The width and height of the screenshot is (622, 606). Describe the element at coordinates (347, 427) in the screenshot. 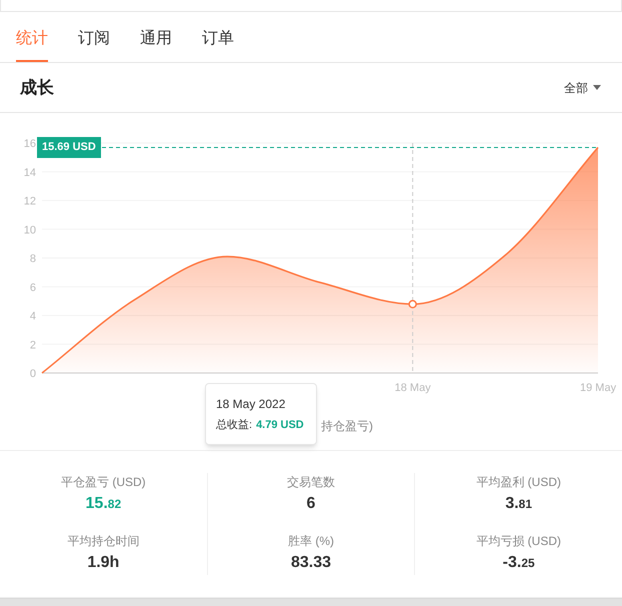

I see `legend-text: 持仓盈亏)` at that location.